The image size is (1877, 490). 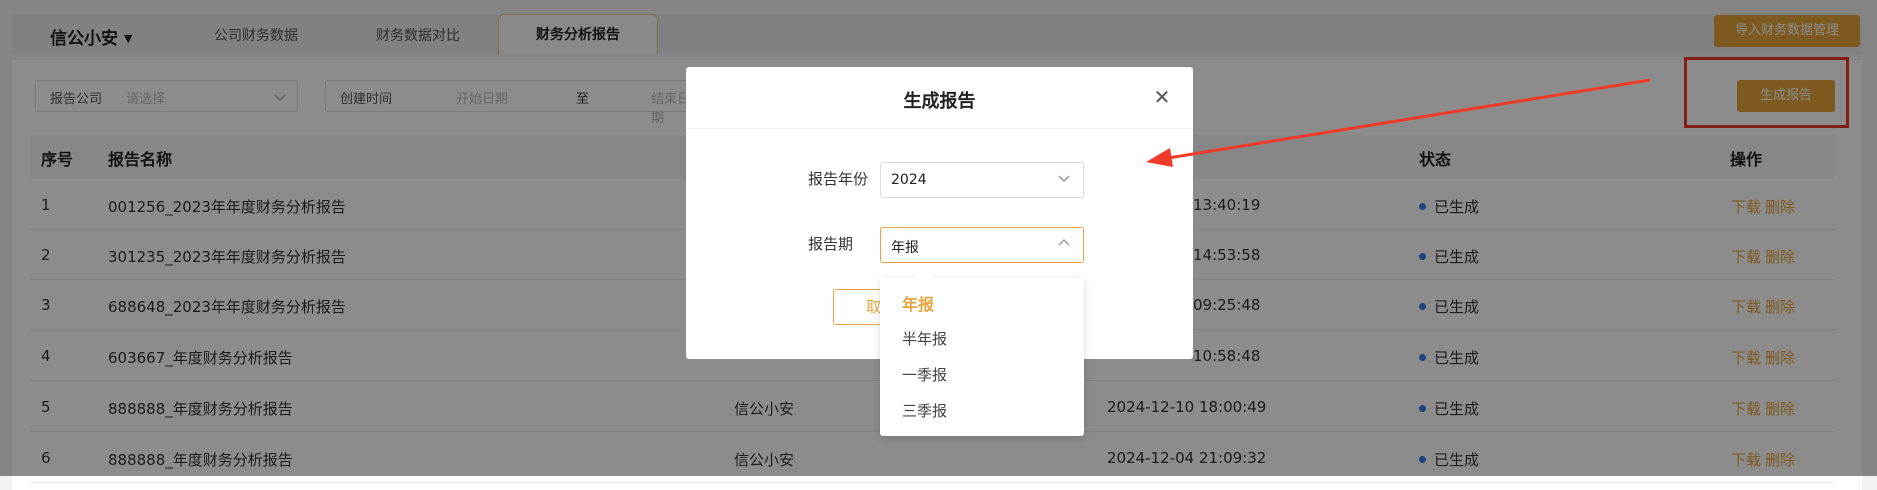 What do you see at coordinates (1398, 122) in the screenshot?
I see `annotation-arrow` at bounding box center [1398, 122].